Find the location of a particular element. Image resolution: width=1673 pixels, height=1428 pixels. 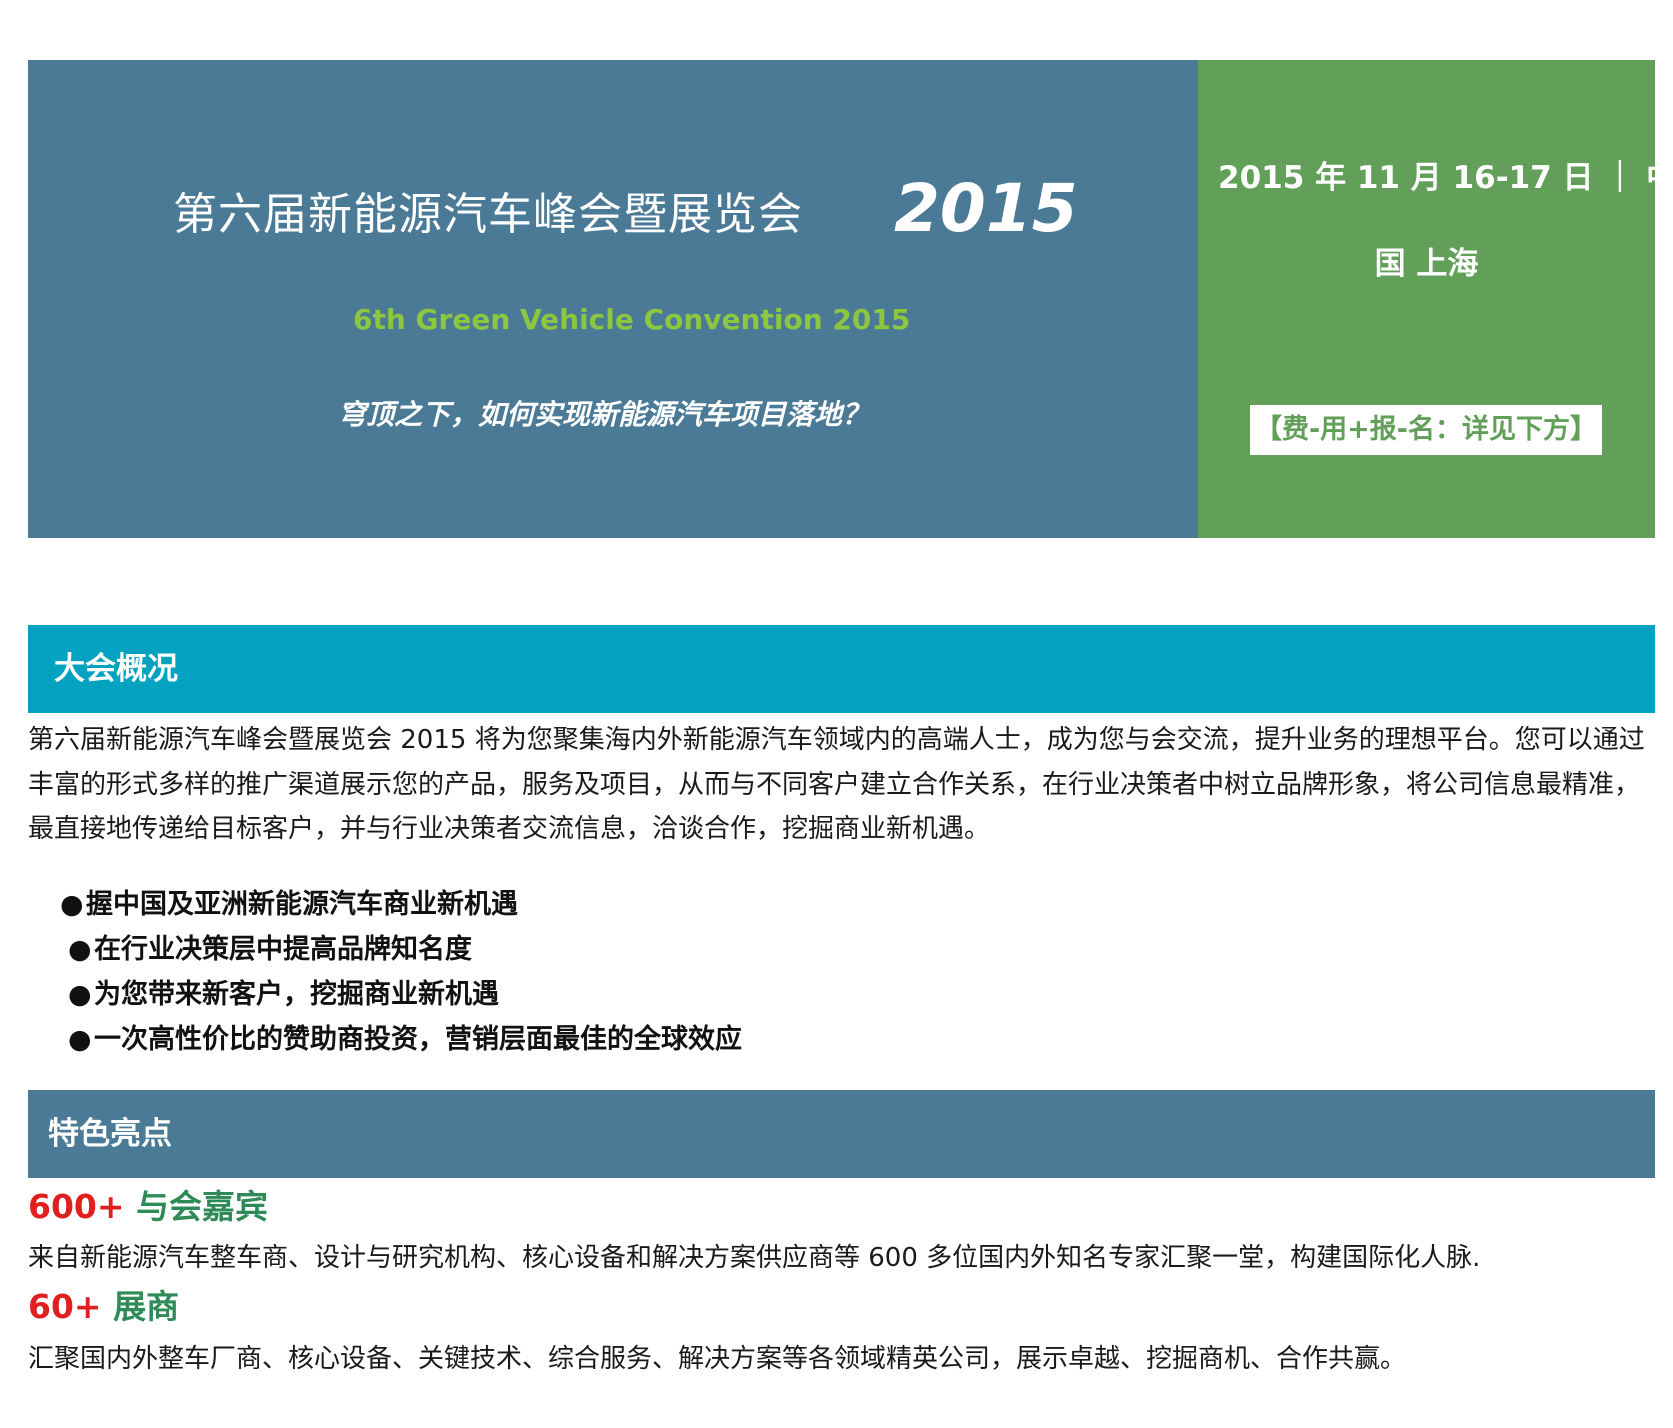

event-title-english: 6th Green Vehicle Convention 2015 is located at coordinates (632, 319).